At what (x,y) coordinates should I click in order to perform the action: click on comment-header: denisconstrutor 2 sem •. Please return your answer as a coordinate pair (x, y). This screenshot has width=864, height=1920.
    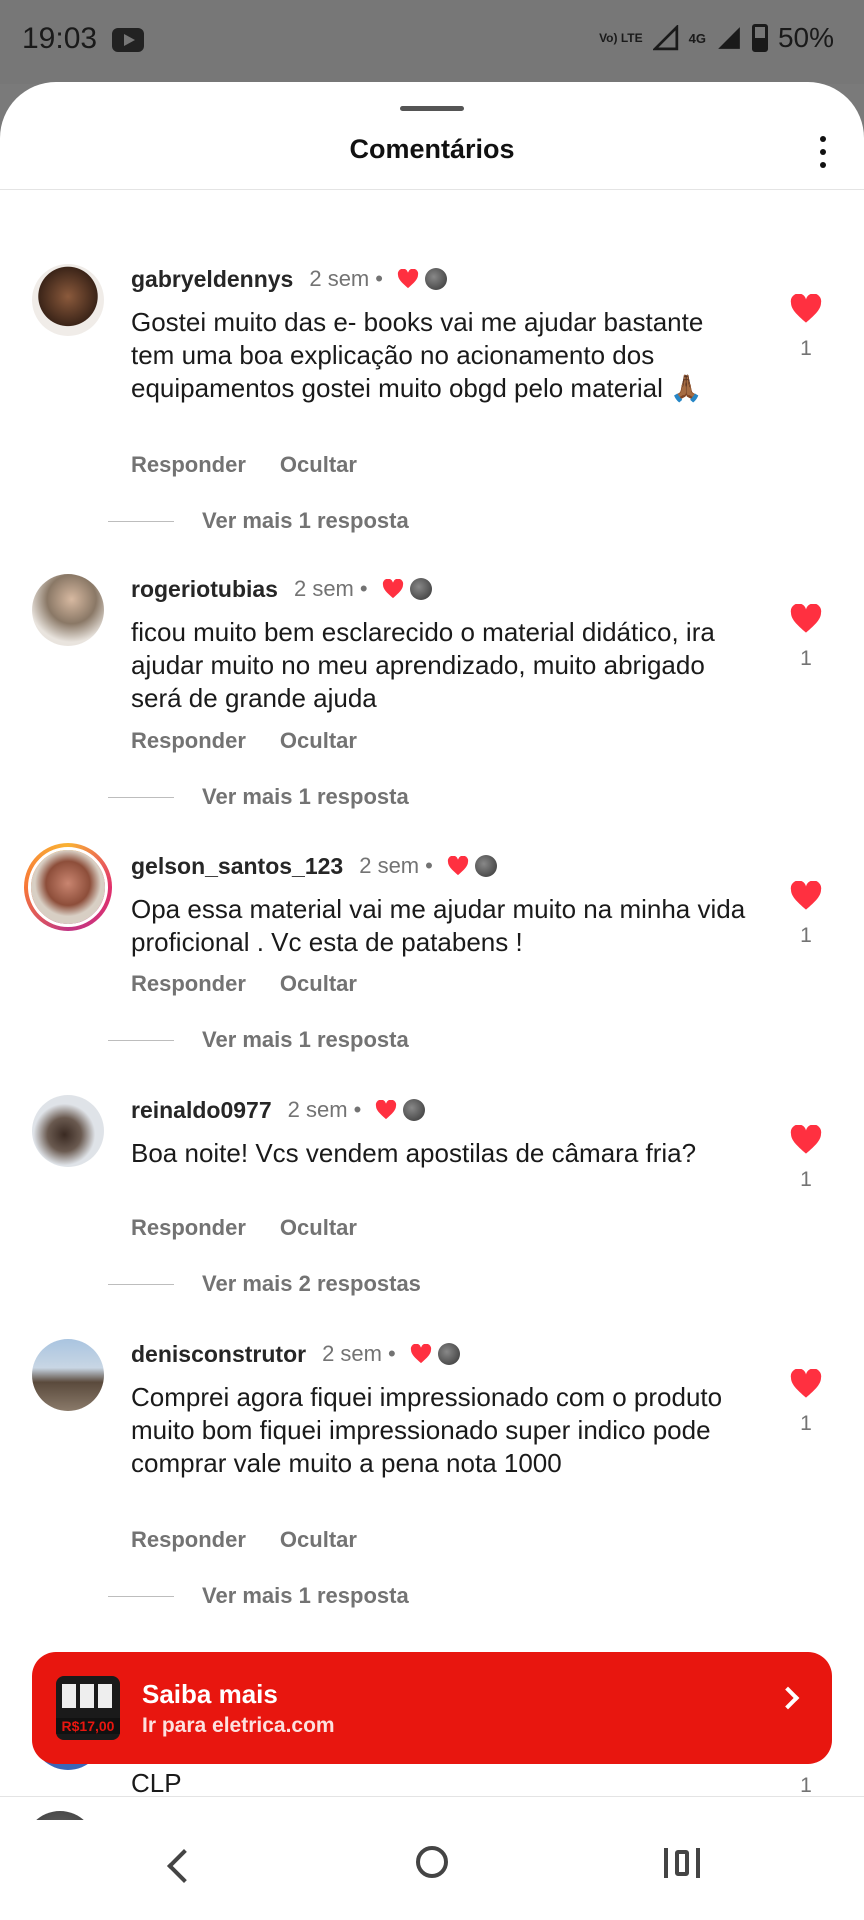
    Looking at the image, I should click on (295, 1354).